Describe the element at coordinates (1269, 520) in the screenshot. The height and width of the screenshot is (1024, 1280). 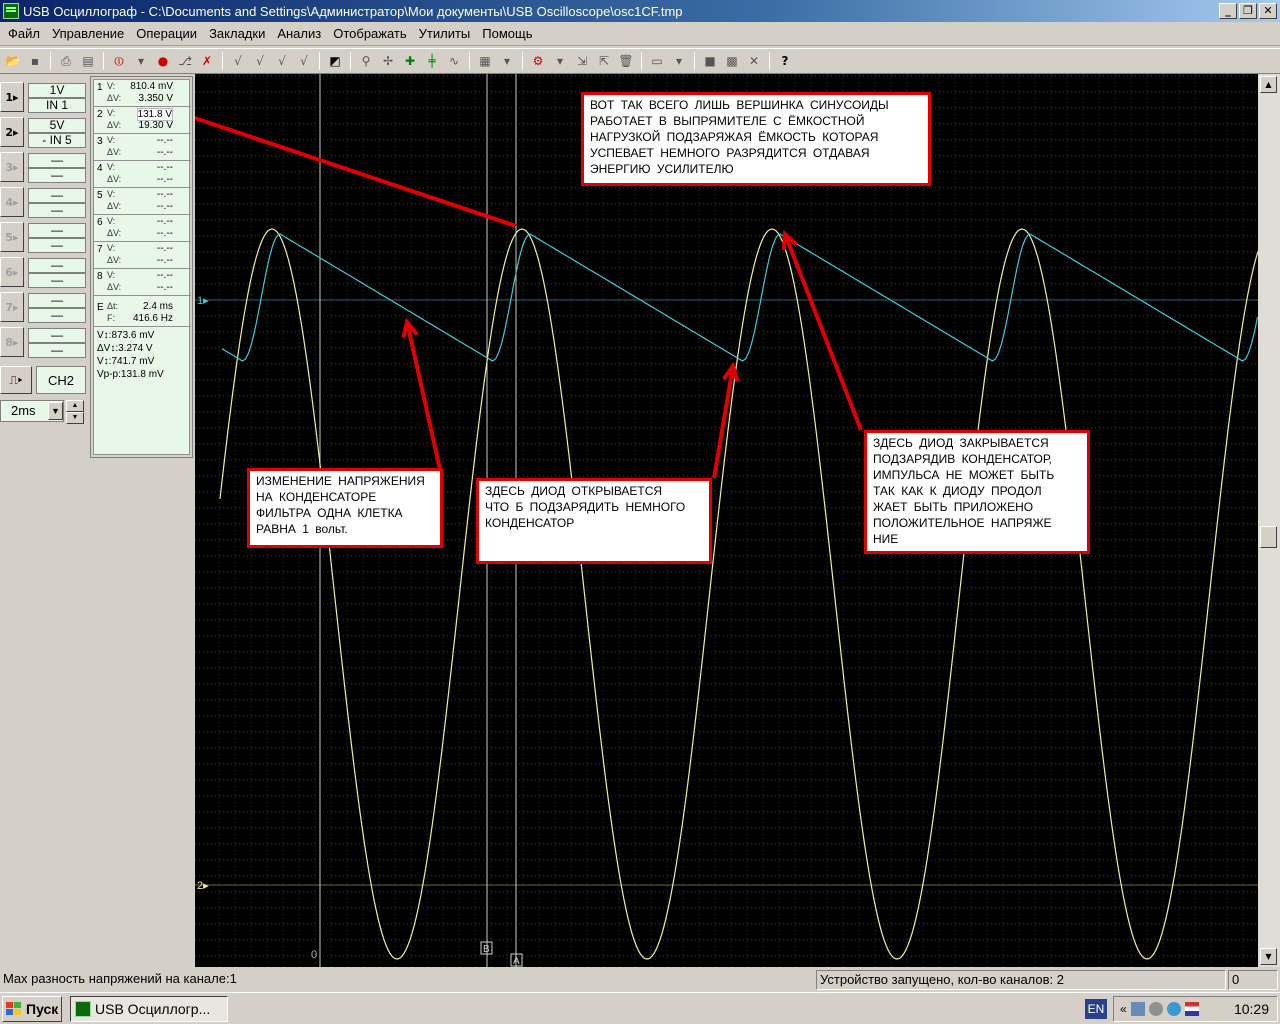
I see `vertical-scrollbar: ▲ ▼` at that location.